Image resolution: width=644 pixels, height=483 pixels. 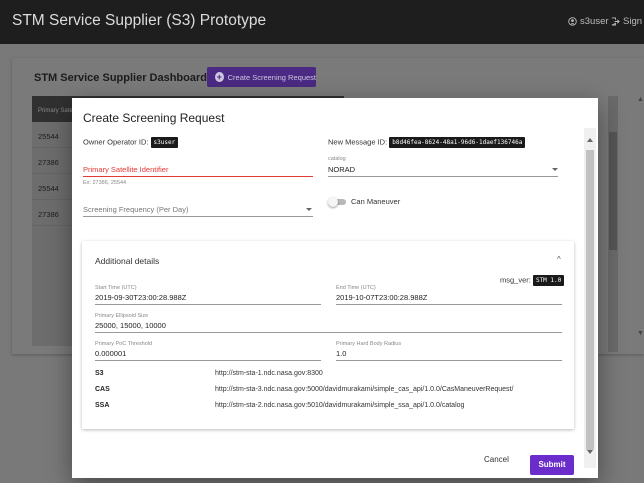 I want to click on create-screening-request-button: + Create Screening Request, so click(x=261, y=77).